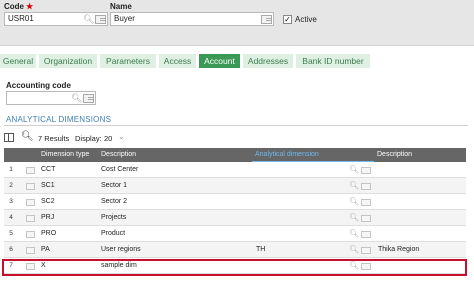 Image resolution: width=474 pixels, height=282 pixels. What do you see at coordinates (11, 185) in the screenshot?
I see `row-number: 2` at bounding box center [11, 185].